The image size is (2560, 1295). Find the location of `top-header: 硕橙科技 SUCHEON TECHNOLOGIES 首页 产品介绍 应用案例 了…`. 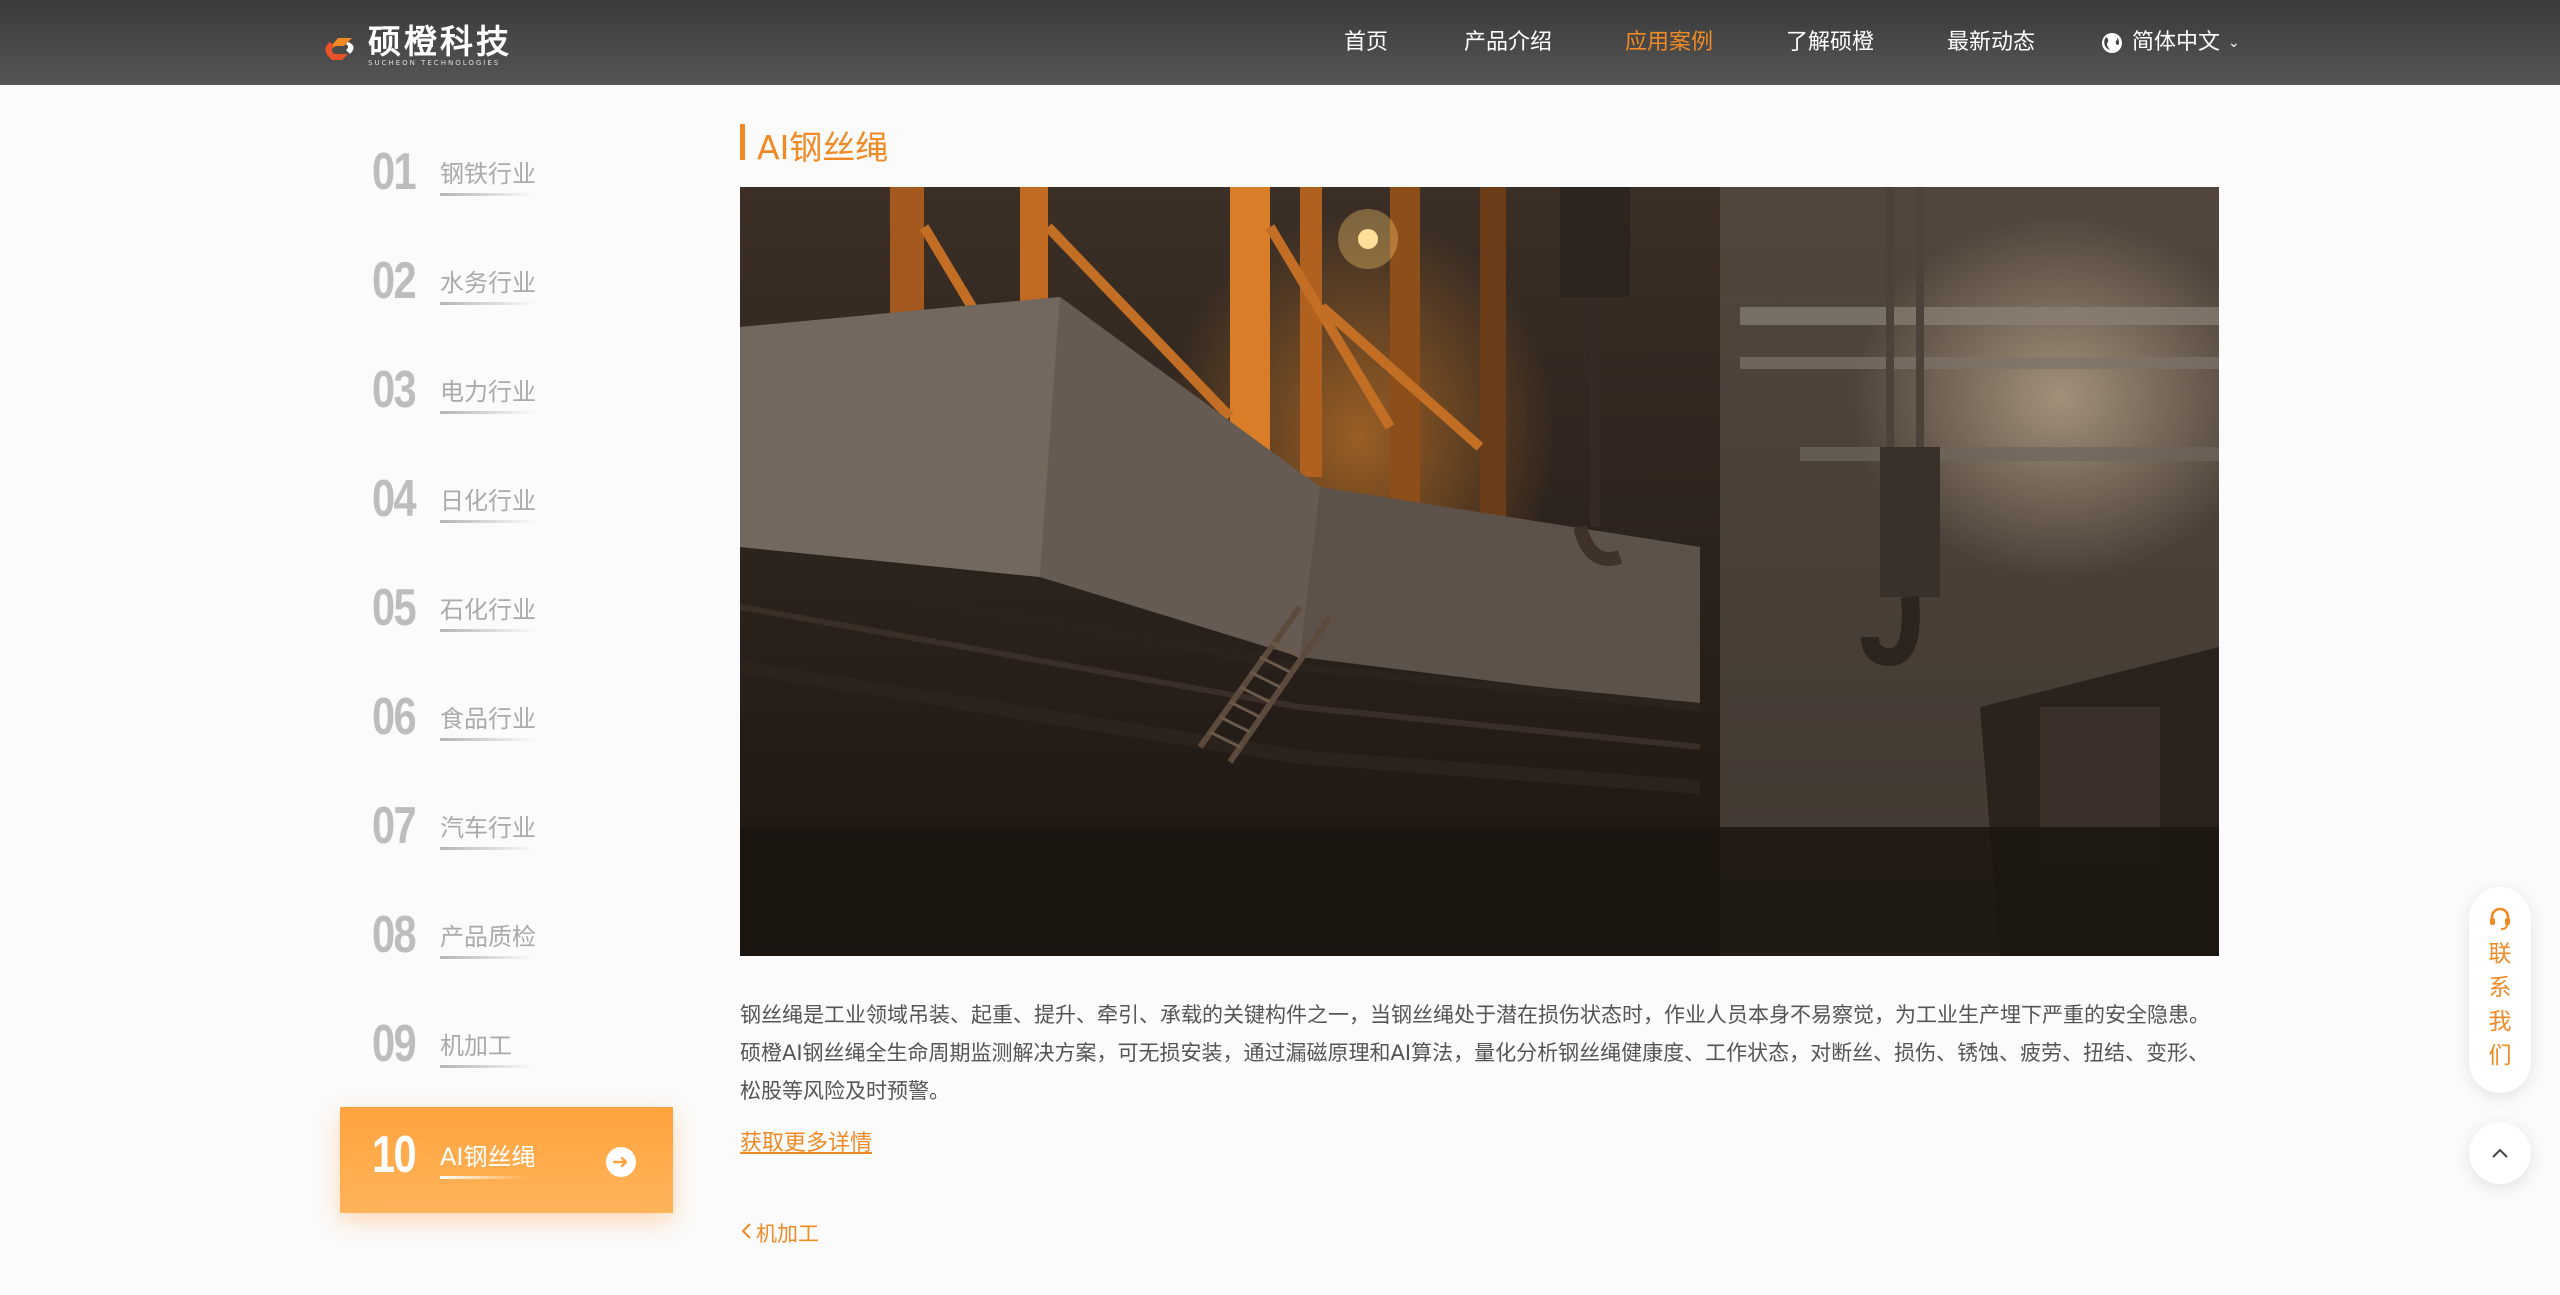

top-header: 硕橙科技 SUCHEON TECHNOLOGIES 首页 产品介绍 应用案例 了… is located at coordinates (1280, 42).